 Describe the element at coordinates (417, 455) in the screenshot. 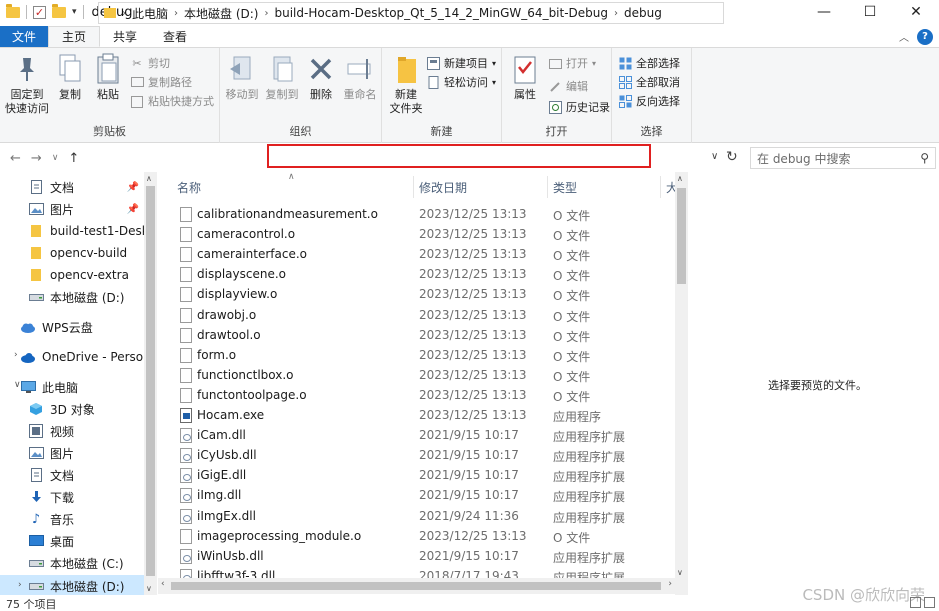

I see `table-row: iCyUsb.dll 2021/9/15 10:17 应用程序扩展` at that location.